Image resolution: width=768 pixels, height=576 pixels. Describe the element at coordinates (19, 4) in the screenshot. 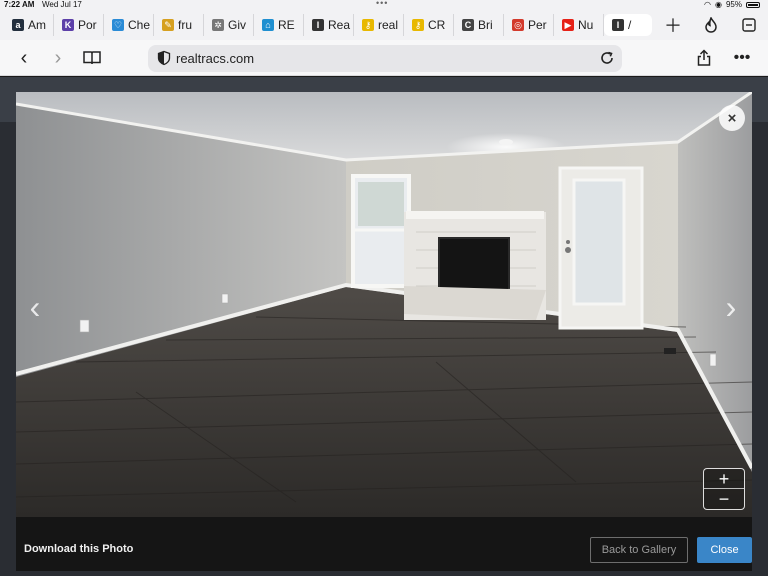

I see `status-time: 7:22 AM` at that location.